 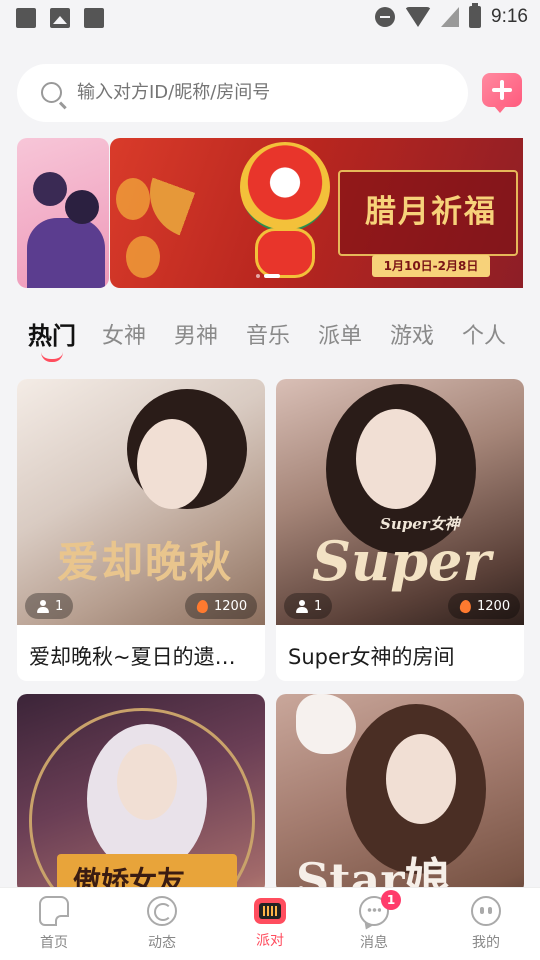 I want to click on nav-profile: 我的, so click(x=486, y=924).